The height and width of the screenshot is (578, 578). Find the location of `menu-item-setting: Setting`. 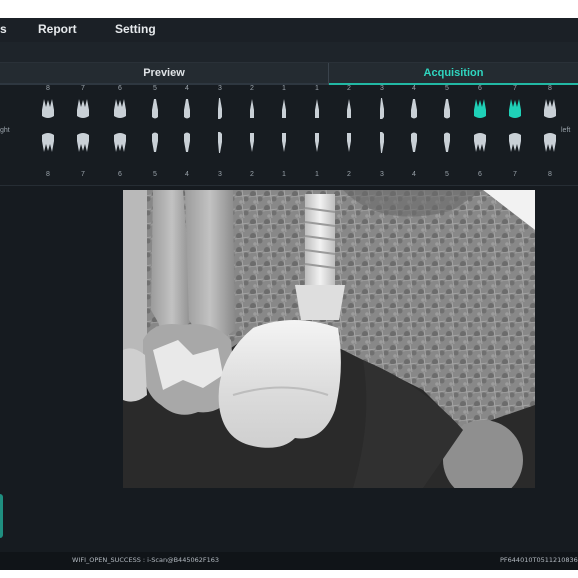

menu-item-setting: Setting is located at coordinates (135, 29).